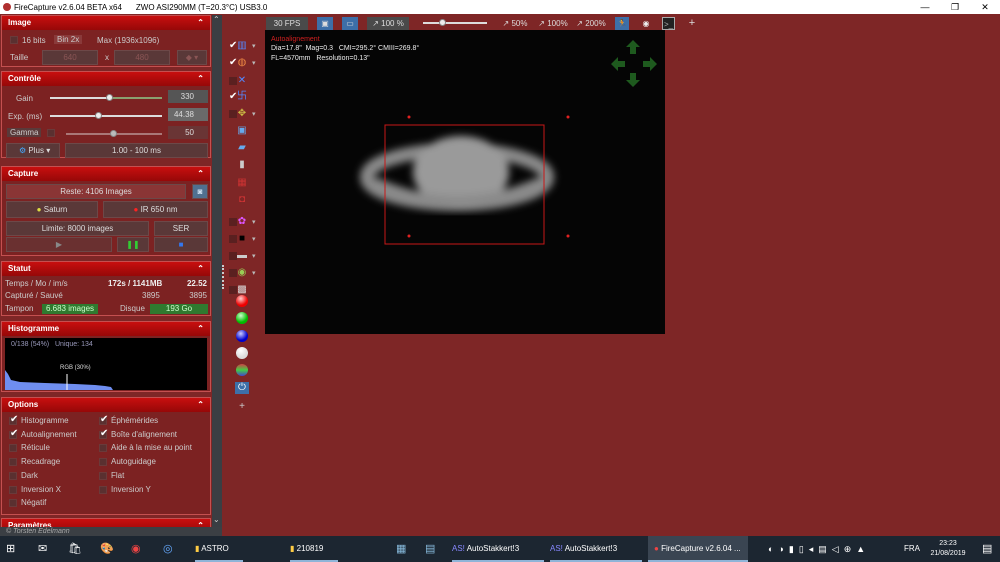  I want to click on fullscreen-icon: ▣, so click(325, 23).